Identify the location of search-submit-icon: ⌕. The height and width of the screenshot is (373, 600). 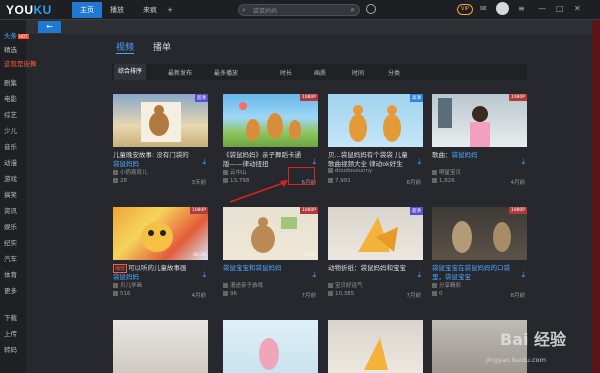
(353, 10).